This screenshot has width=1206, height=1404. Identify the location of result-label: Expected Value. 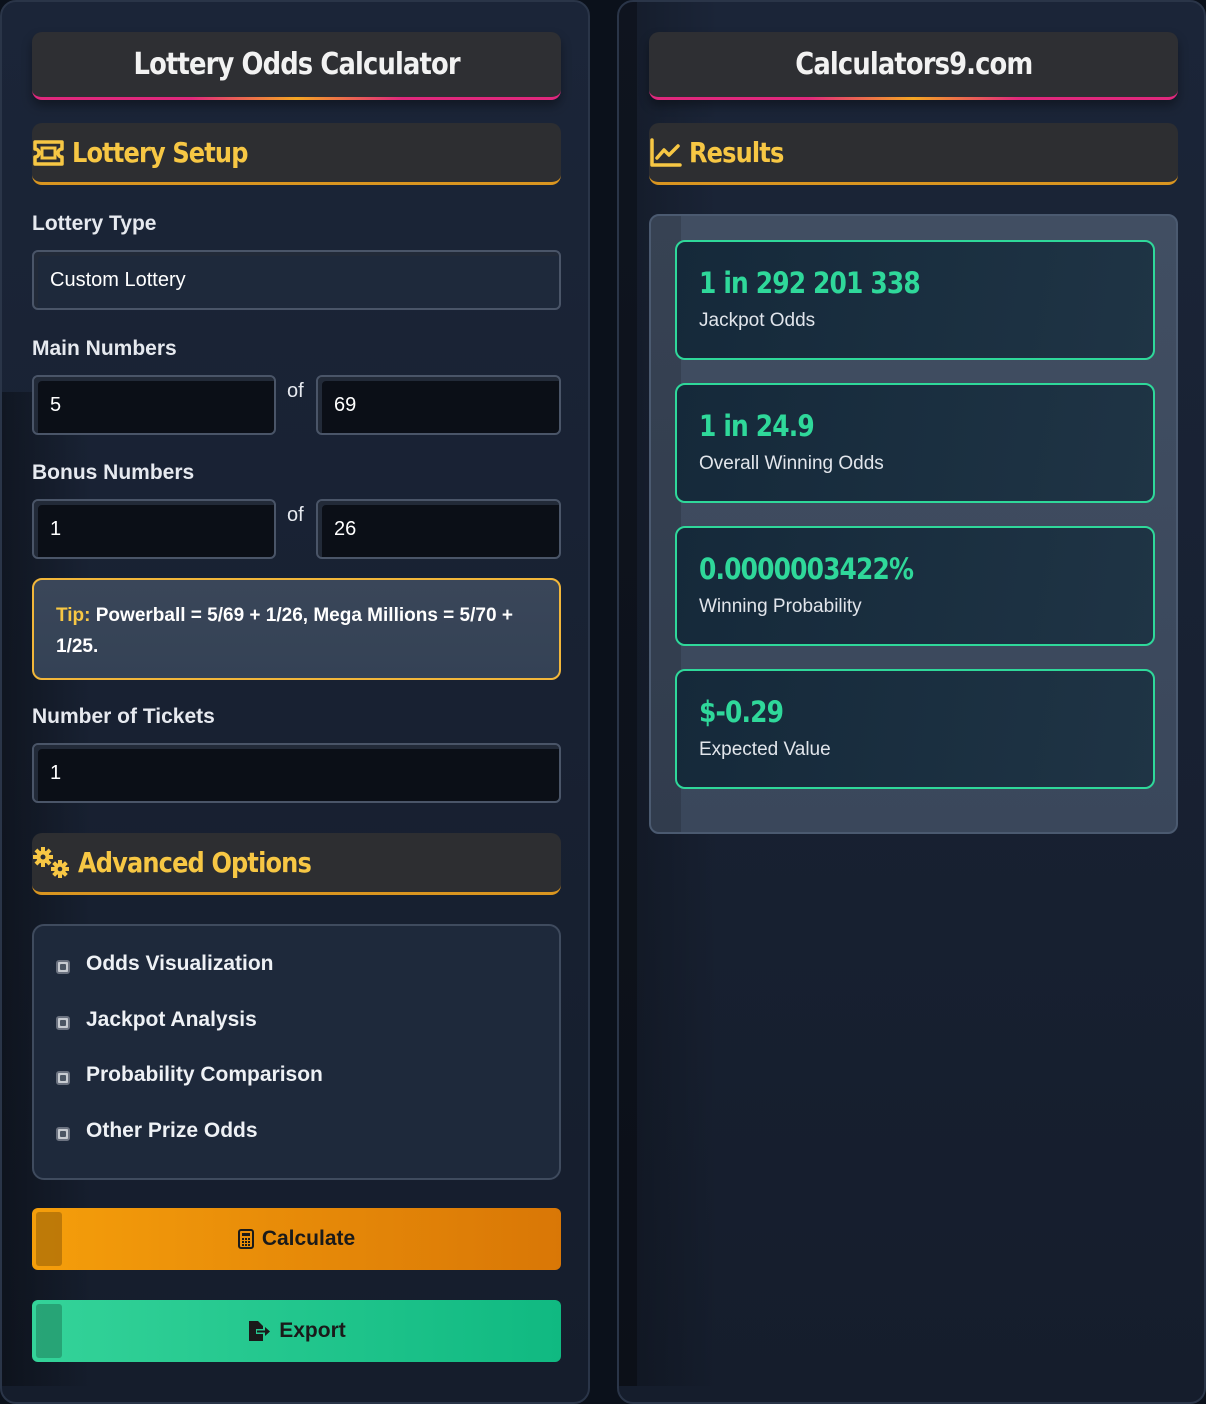
(765, 749).